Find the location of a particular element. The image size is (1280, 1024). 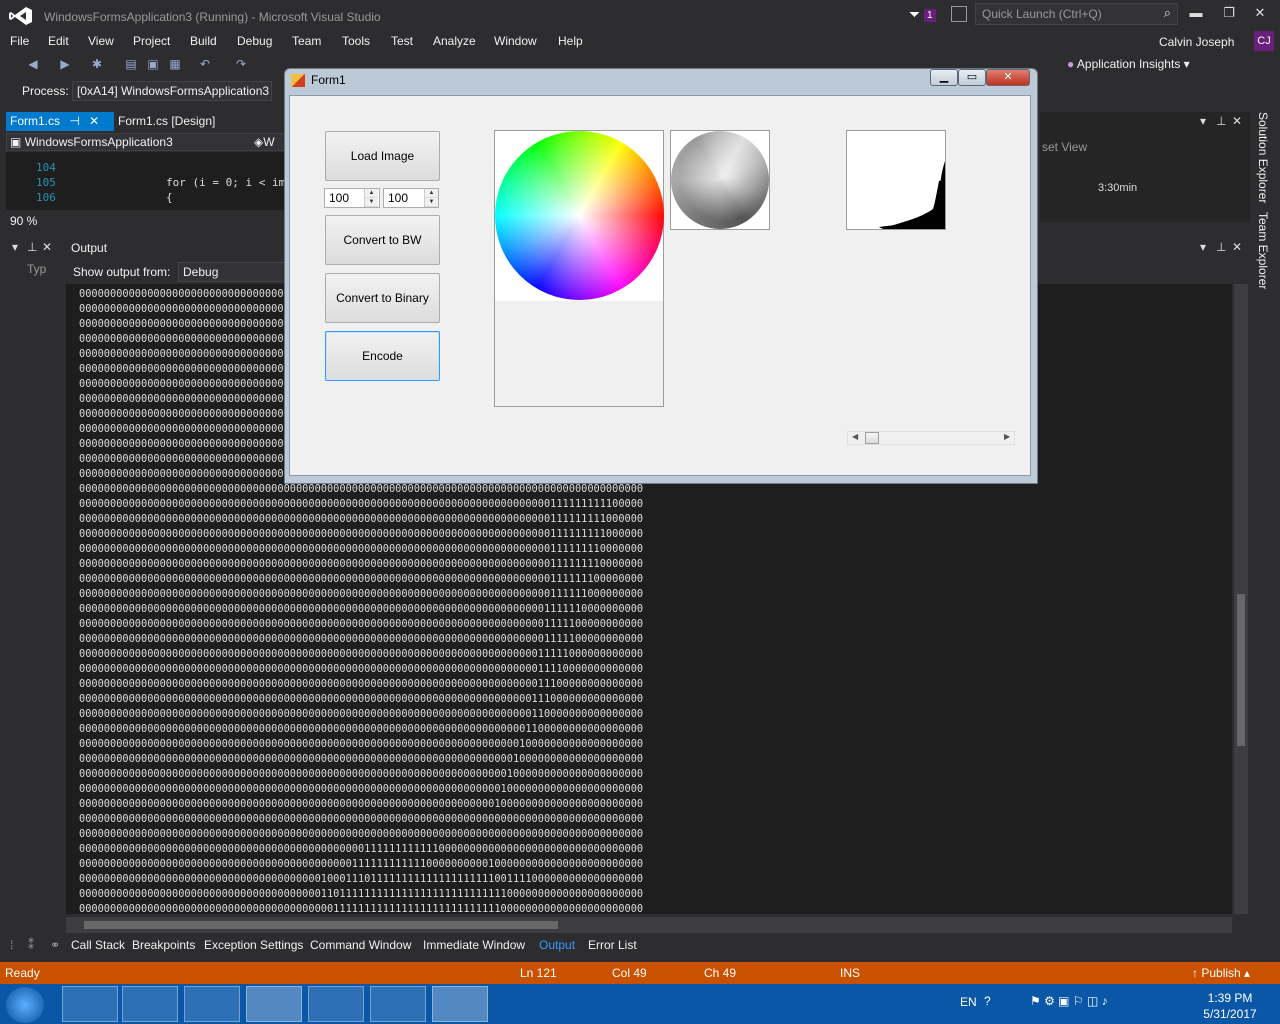

class-navigation-select: ▣ WindowsFormsApplication3 is located at coordinates (126, 142).